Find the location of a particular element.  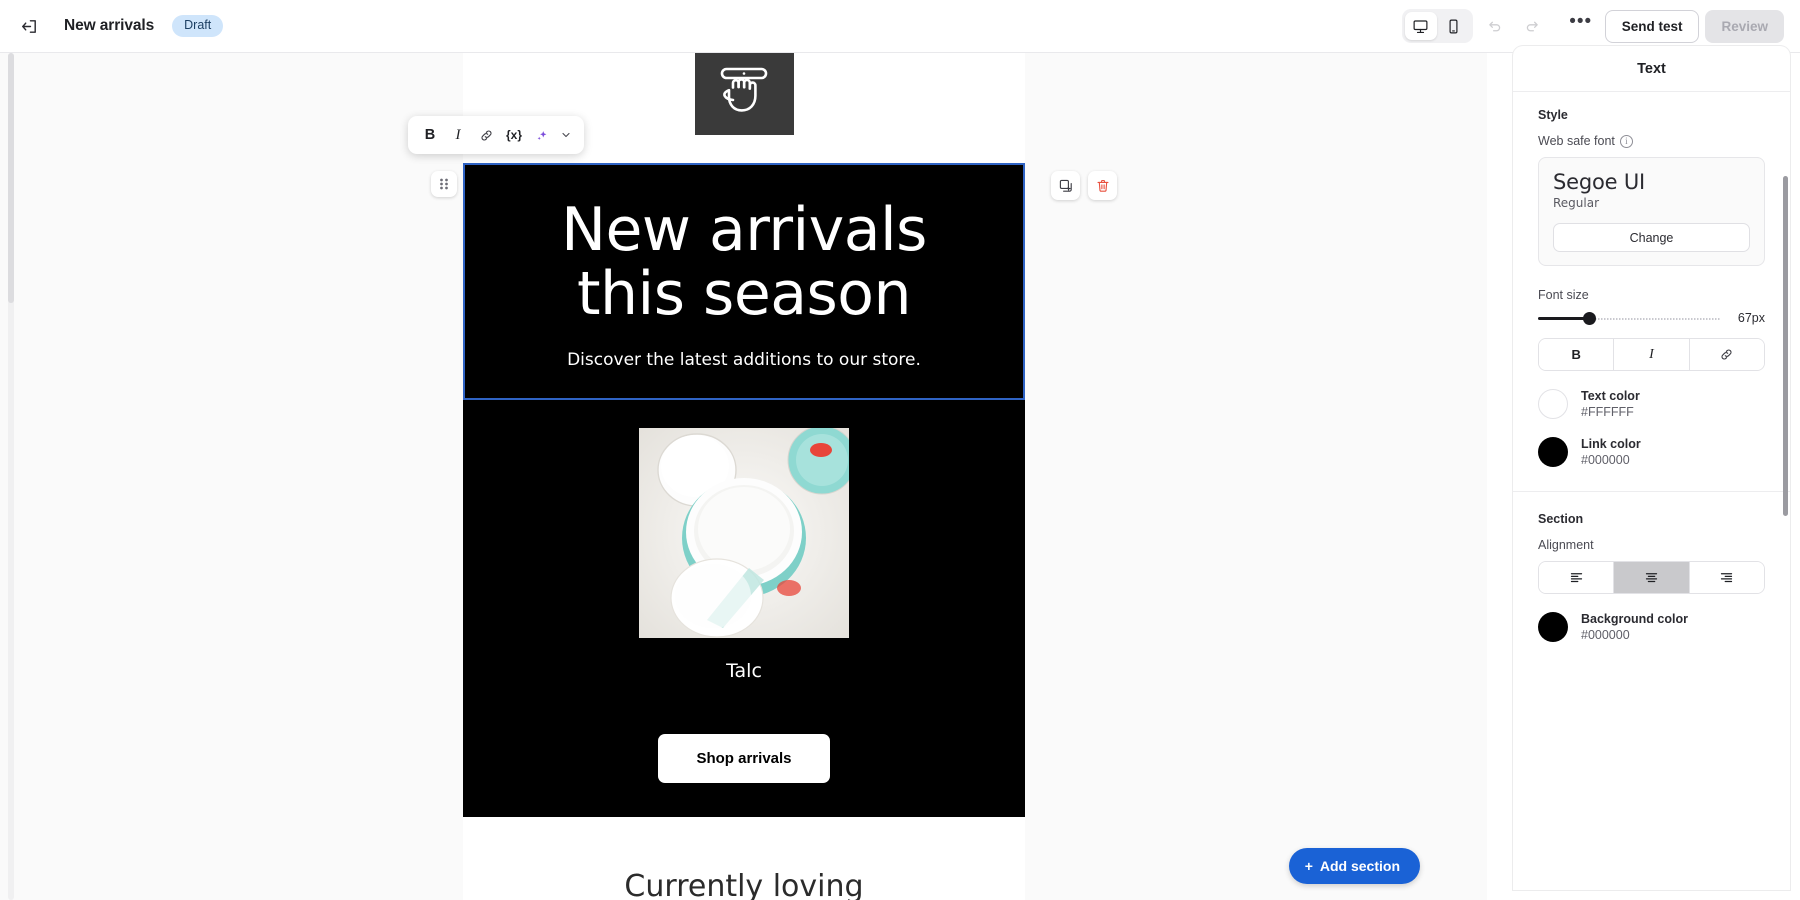

duplicate-icon is located at coordinates (1066, 186).